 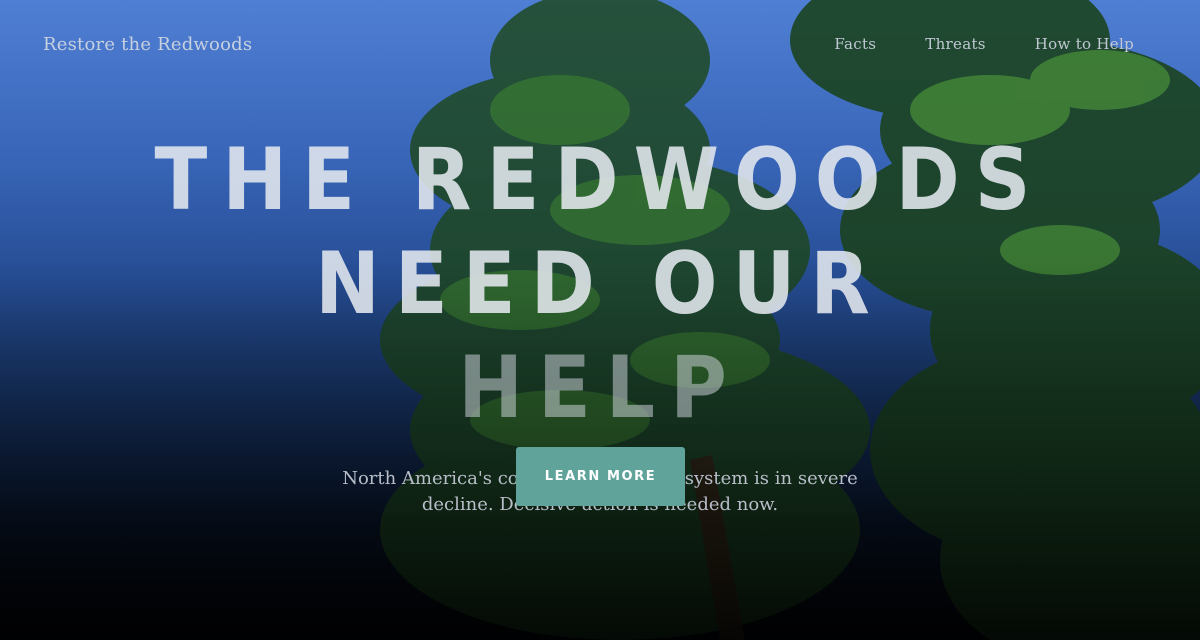 I want to click on hero-title-line2: HELP, so click(x=600, y=388).